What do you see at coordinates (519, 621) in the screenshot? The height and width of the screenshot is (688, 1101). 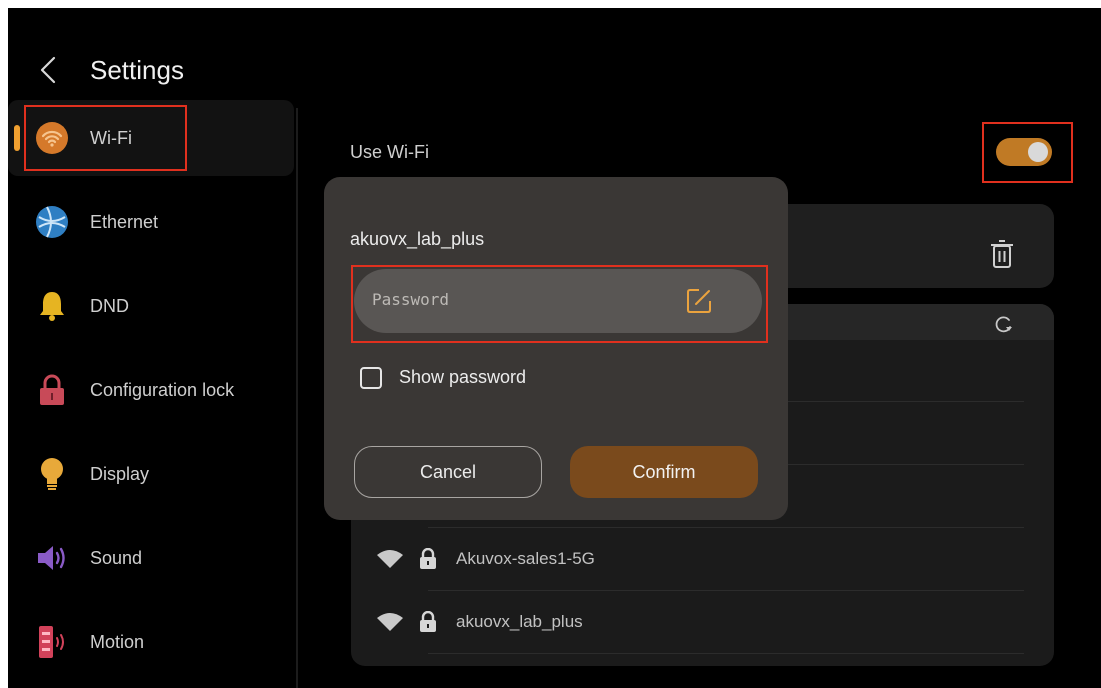 I see `network-name: akuovx_lab_plus` at bounding box center [519, 621].